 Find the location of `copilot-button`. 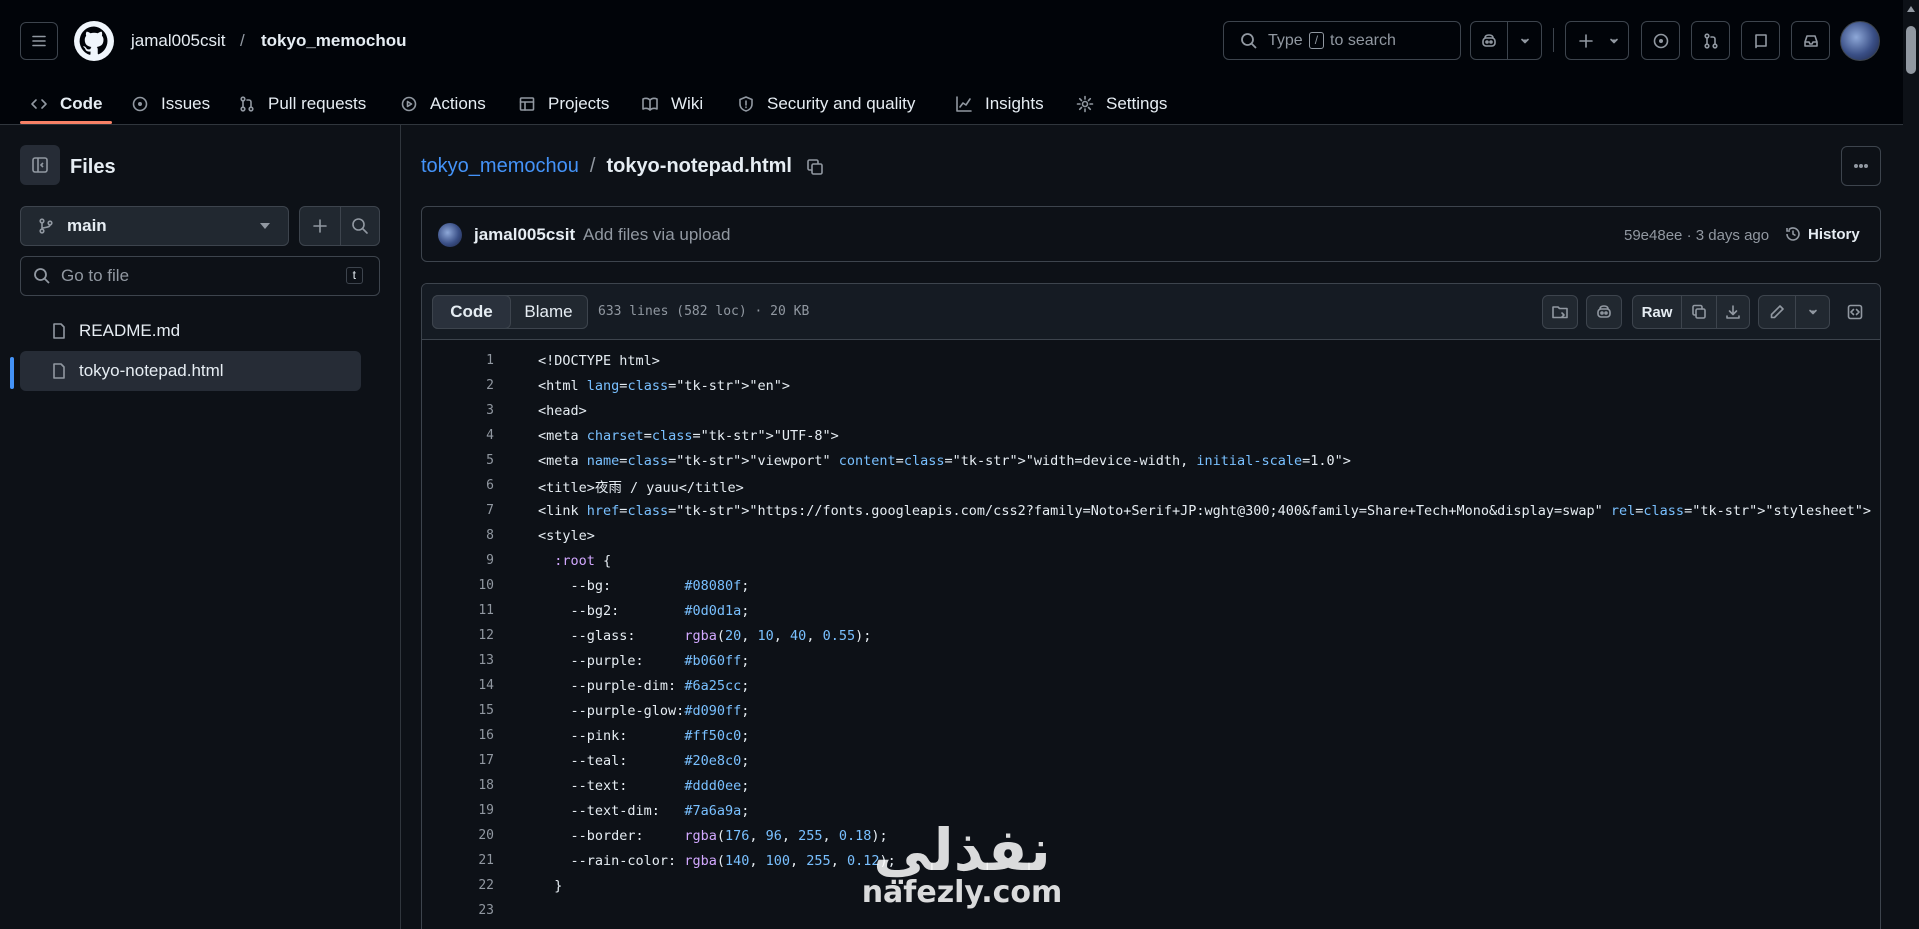

copilot-button is located at coordinates (1489, 40).